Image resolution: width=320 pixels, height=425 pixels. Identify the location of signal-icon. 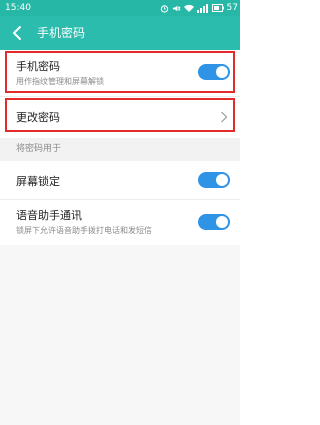
(202, 8).